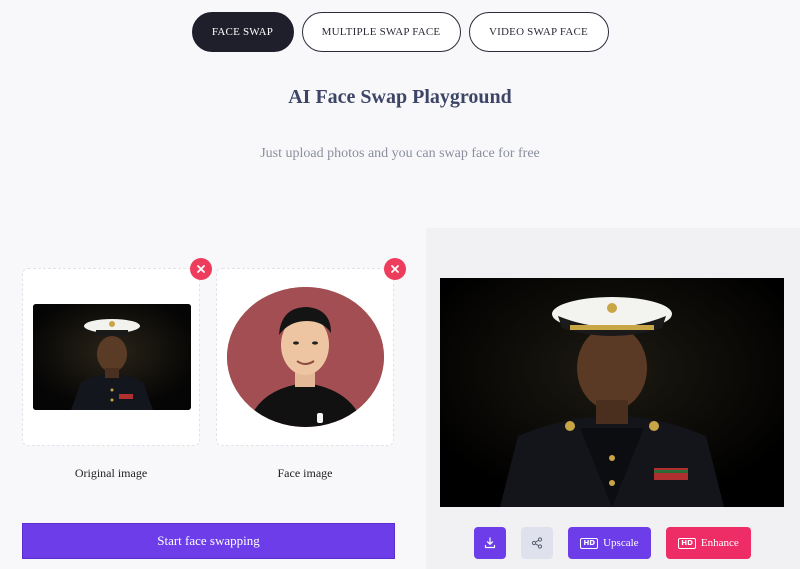 The image size is (800, 569). Describe the element at coordinates (621, 543) in the screenshot. I see `upscale-label: Upscale` at that location.